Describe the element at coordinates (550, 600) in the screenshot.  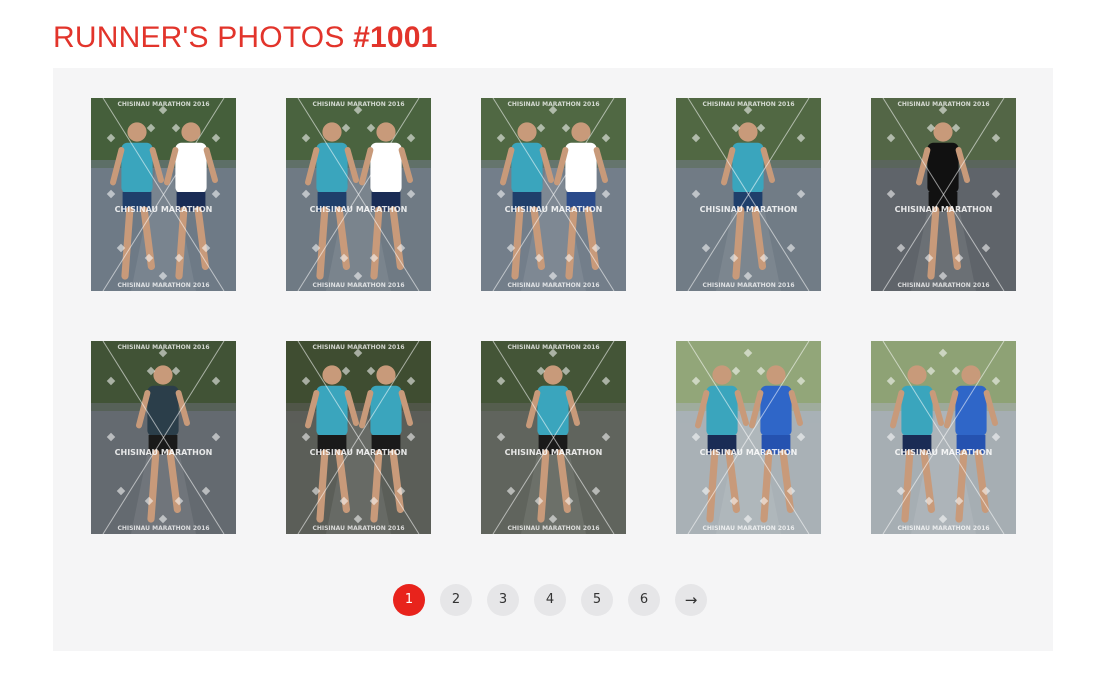
I see `page-button-4: 4` at that location.